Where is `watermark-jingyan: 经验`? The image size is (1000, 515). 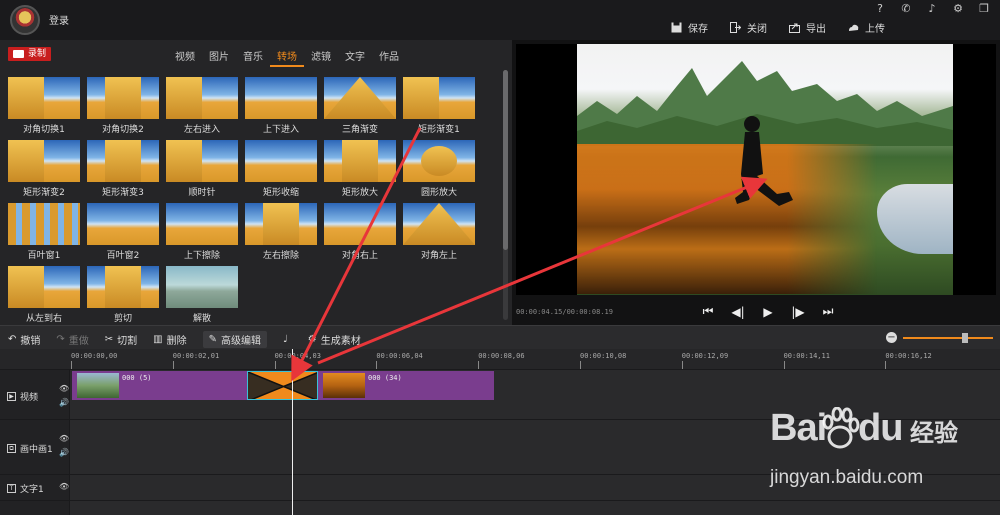
watermark-jingyan: 经验 is located at coordinates (934, 433).